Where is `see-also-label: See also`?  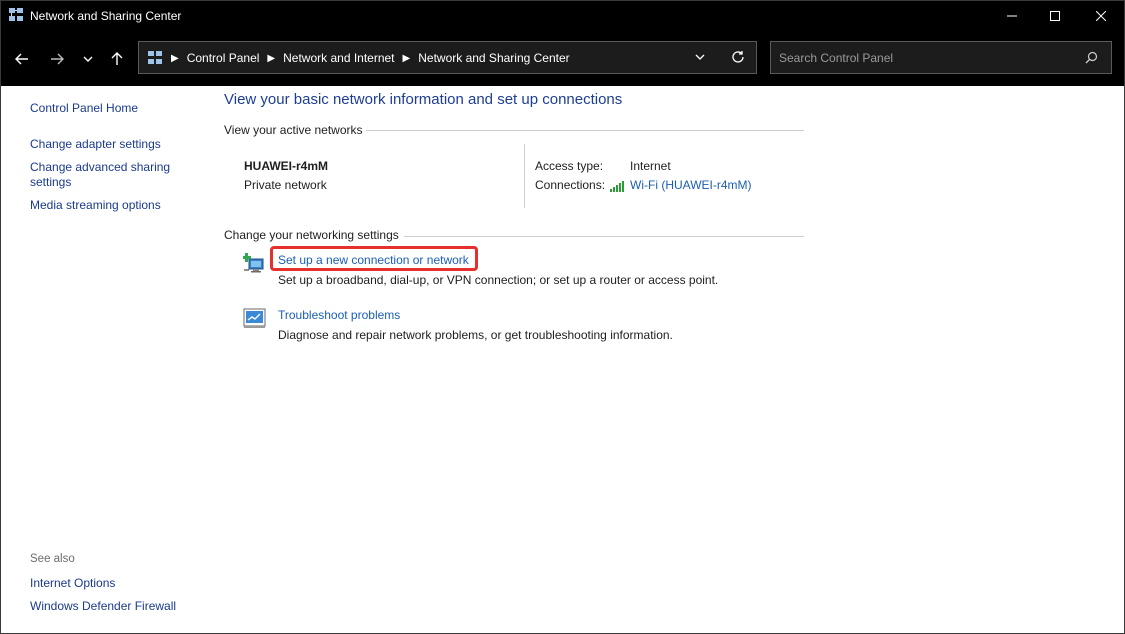 see-also-label: See also is located at coordinates (52, 559).